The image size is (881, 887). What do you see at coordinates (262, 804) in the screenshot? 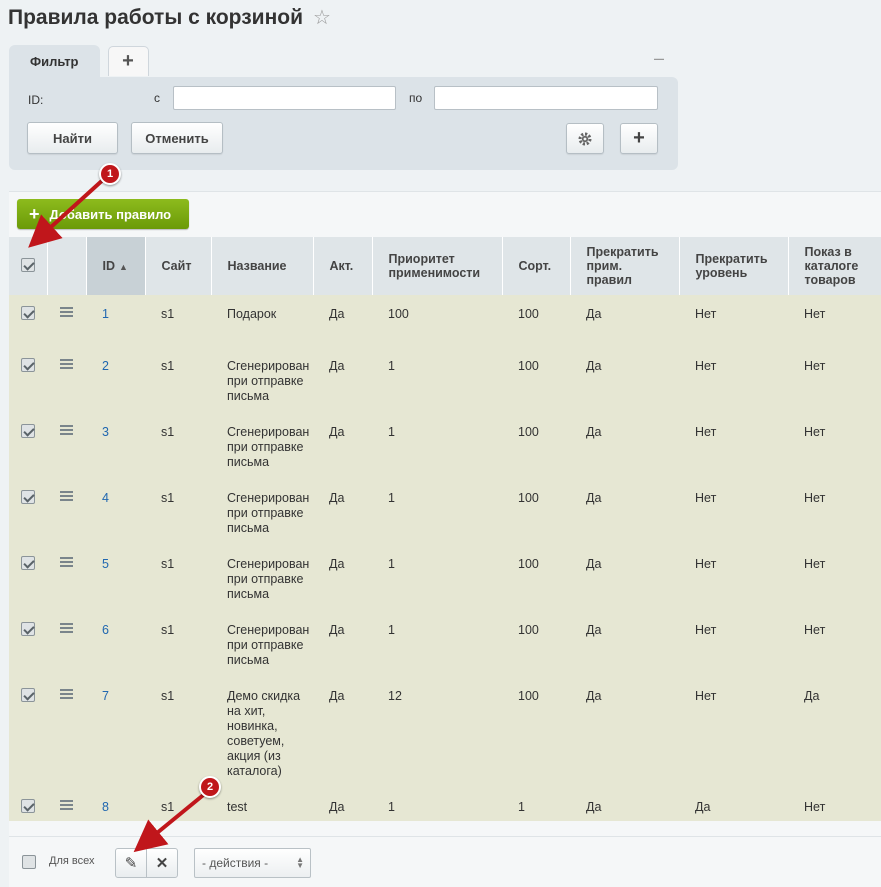
I see `cell-name: test` at bounding box center [262, 804].